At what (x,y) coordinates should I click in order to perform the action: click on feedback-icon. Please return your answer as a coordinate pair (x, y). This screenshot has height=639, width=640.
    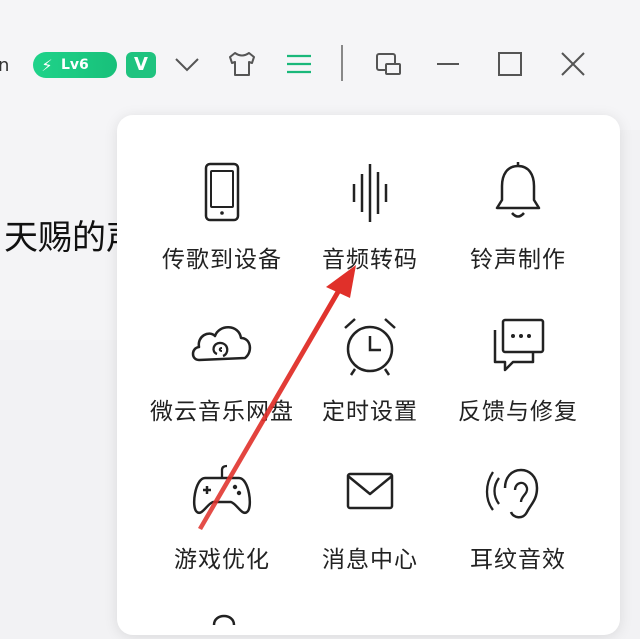
    Looking at the image, I should click on (518, 347).